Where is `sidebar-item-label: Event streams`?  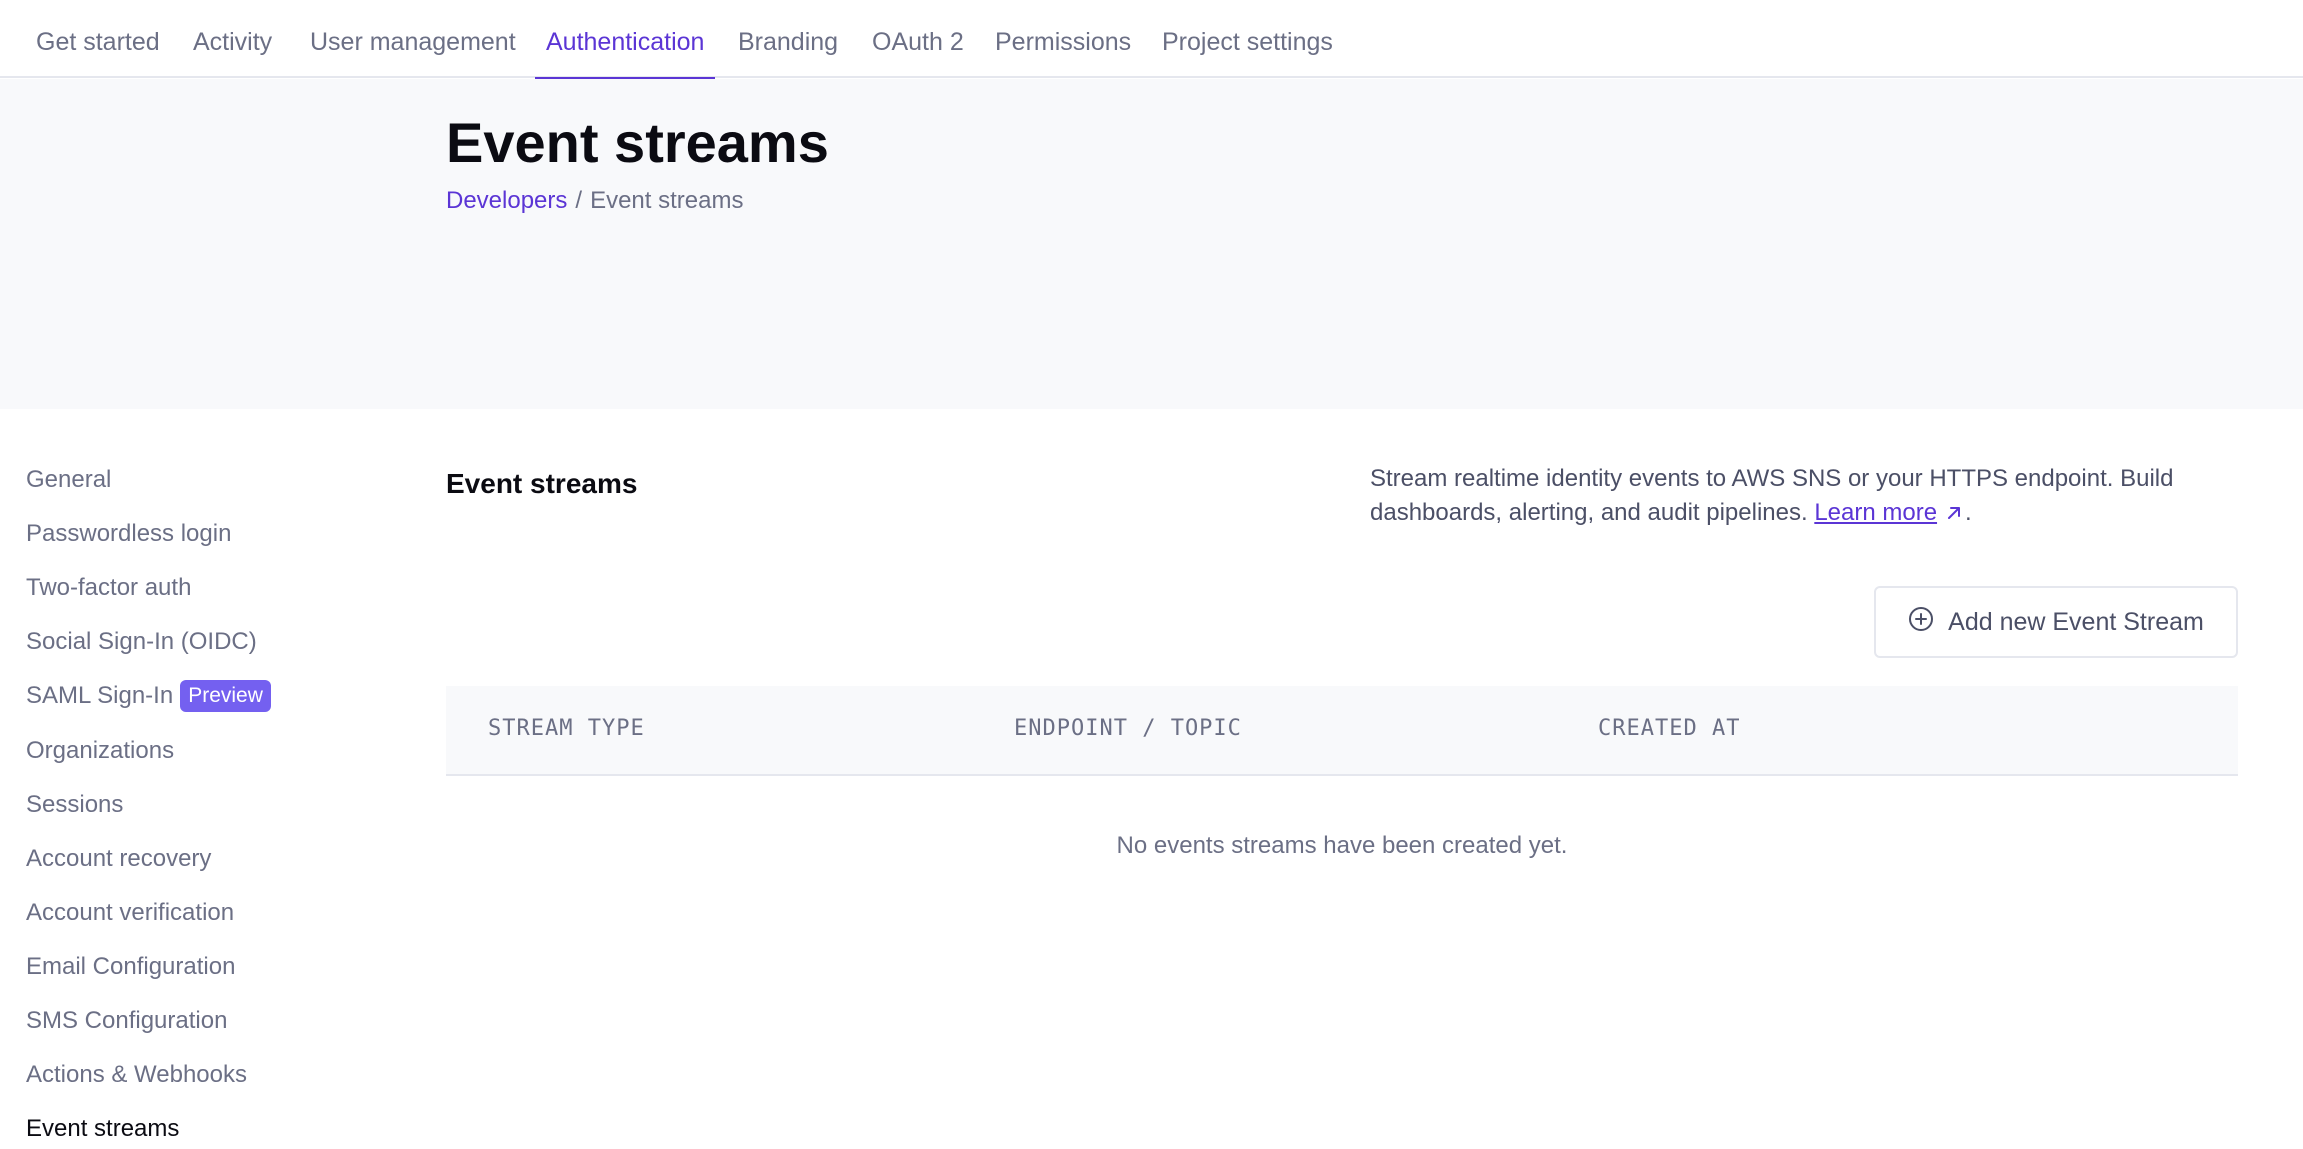 sidebar-item-label: Event streams is located at coordinates (103, 1128).